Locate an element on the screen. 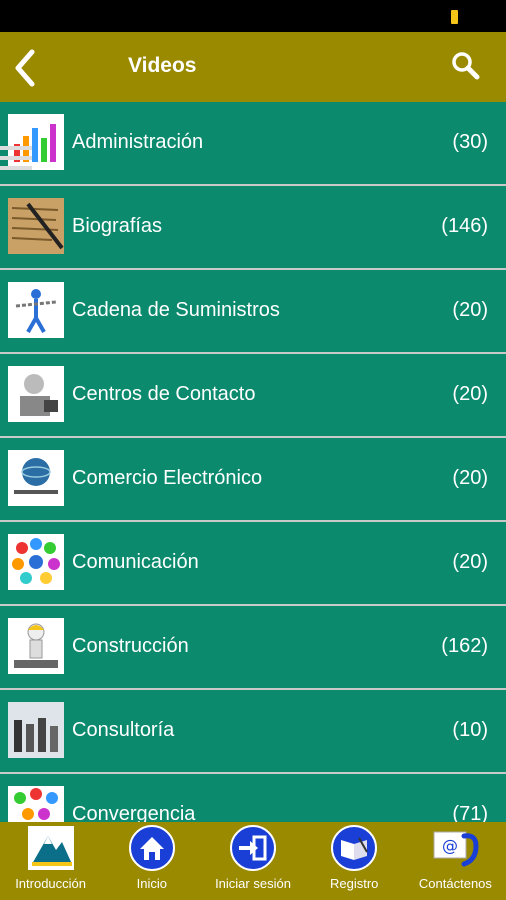 Image resolution: width=506 pixels, height=900 pixels. convergence-thumbnail is located at coordinates (36, 805).